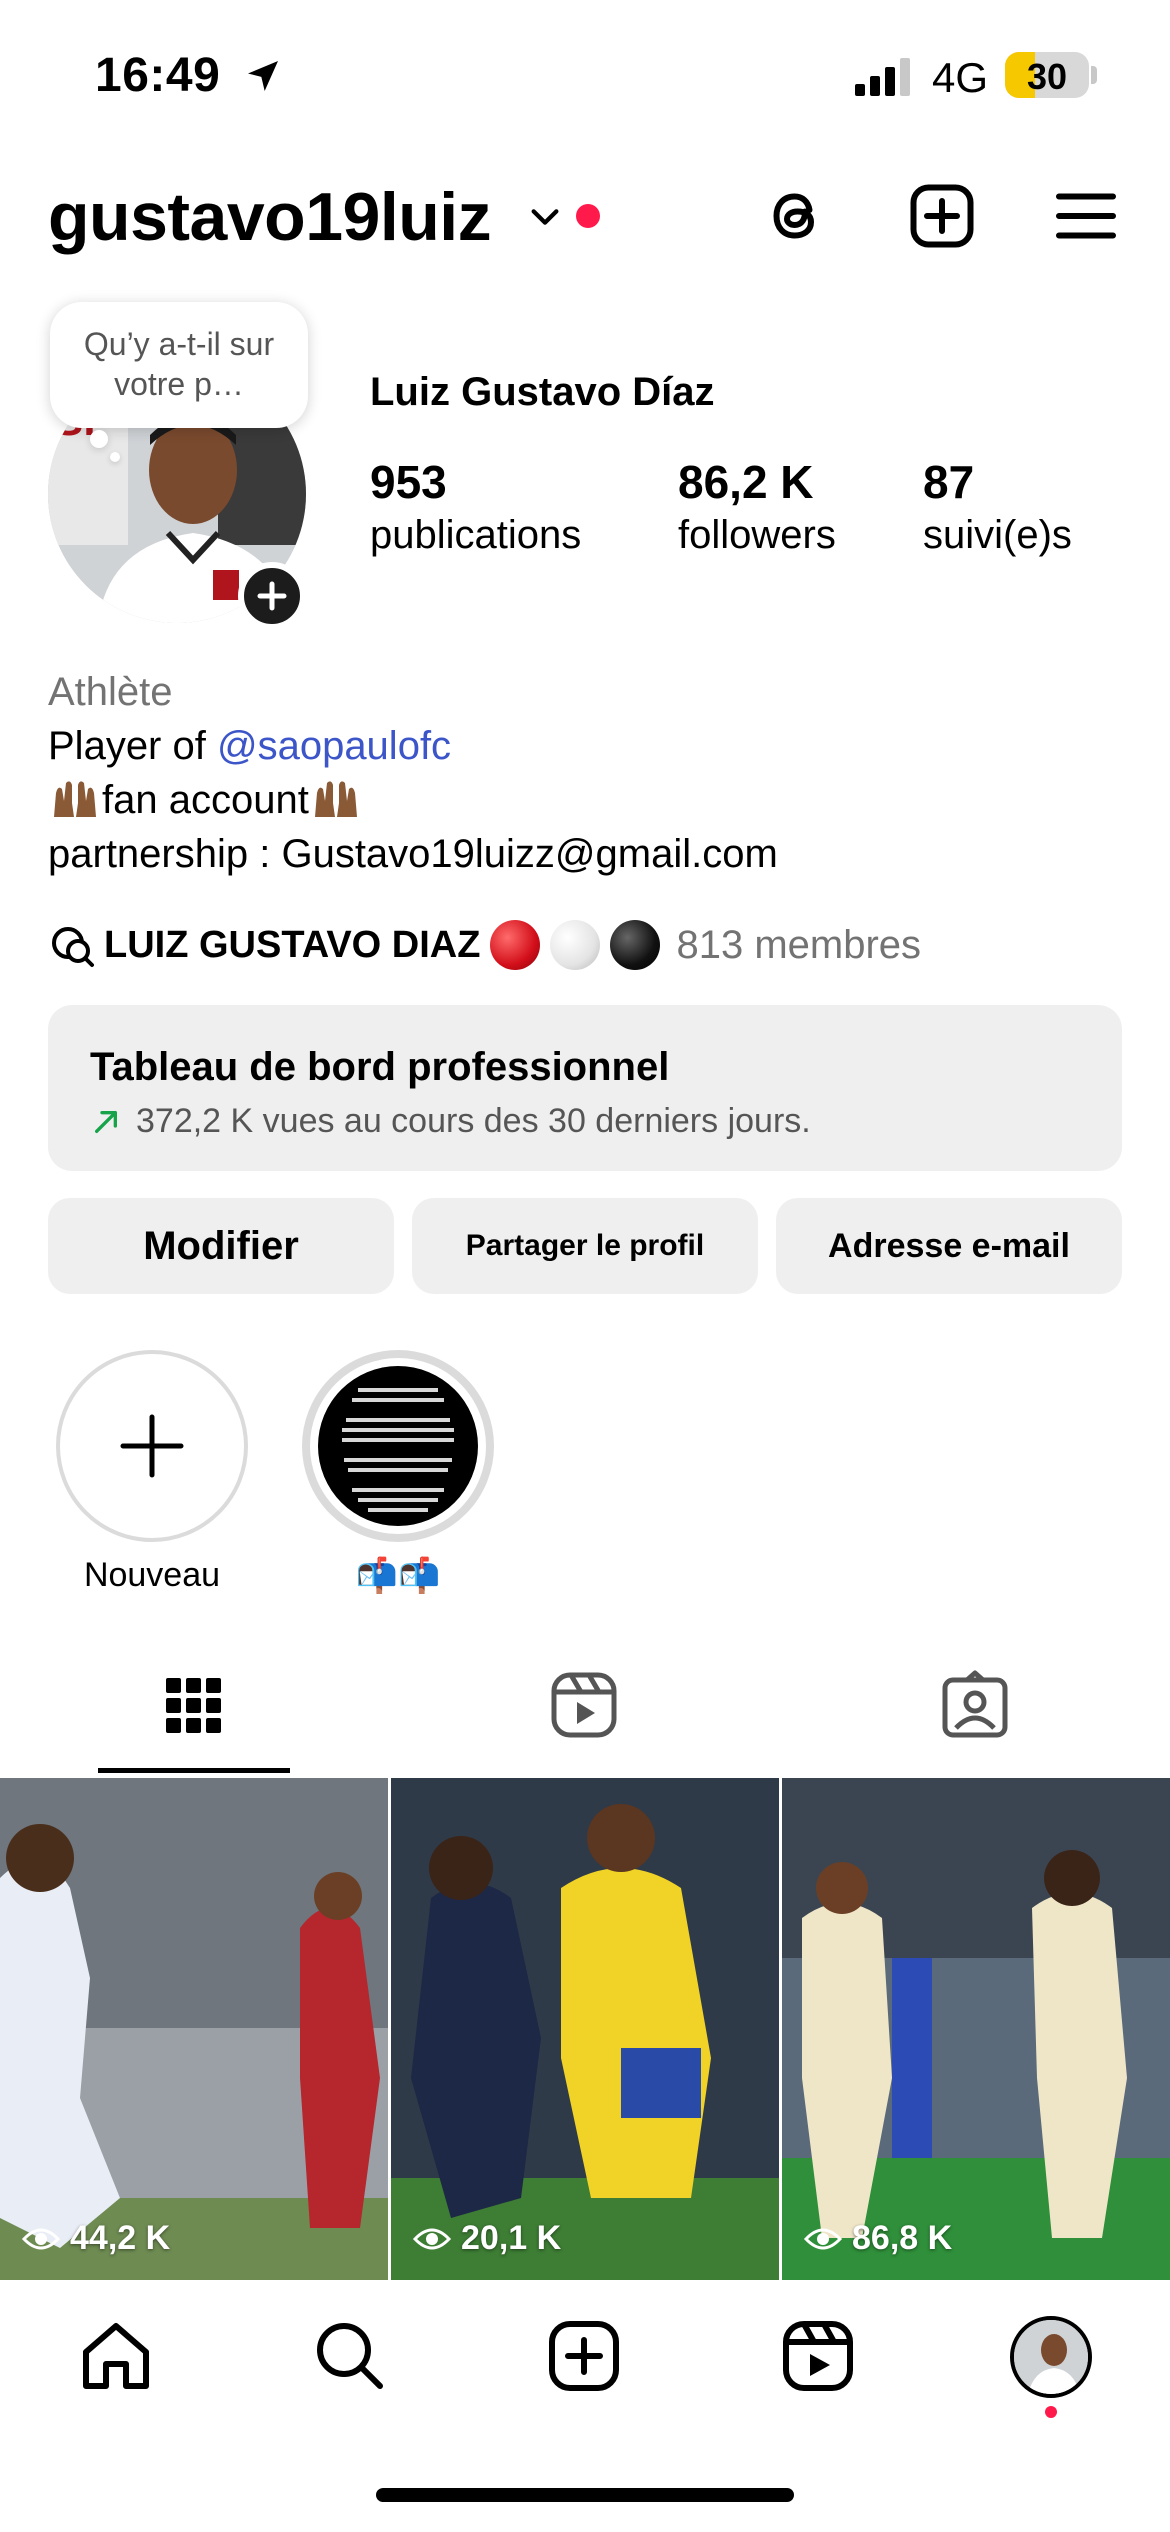 This screenshot has width=1170, height=2532. What do you see at coordinates (746, 482) in the screenshot?
I see `stat-value: 86,2 K` at bounding box center [746, 482].